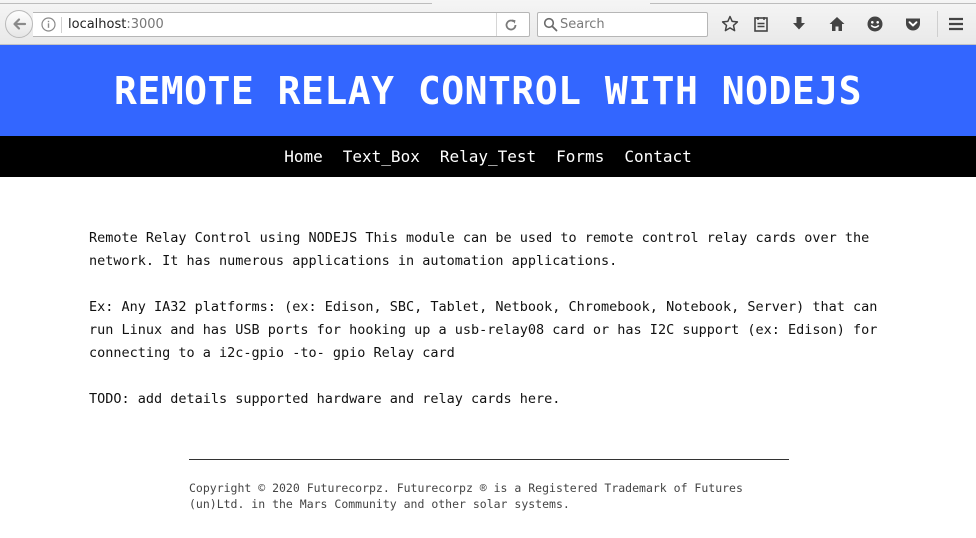  I want to click on search-input, so click(630, 24).